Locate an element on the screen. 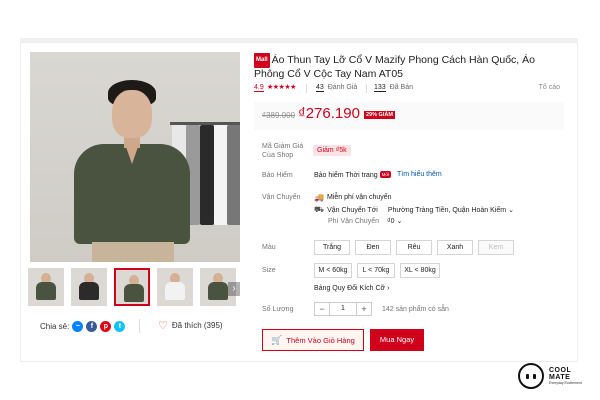  heart-icon: ♡ is located at coordinates (163, 326).